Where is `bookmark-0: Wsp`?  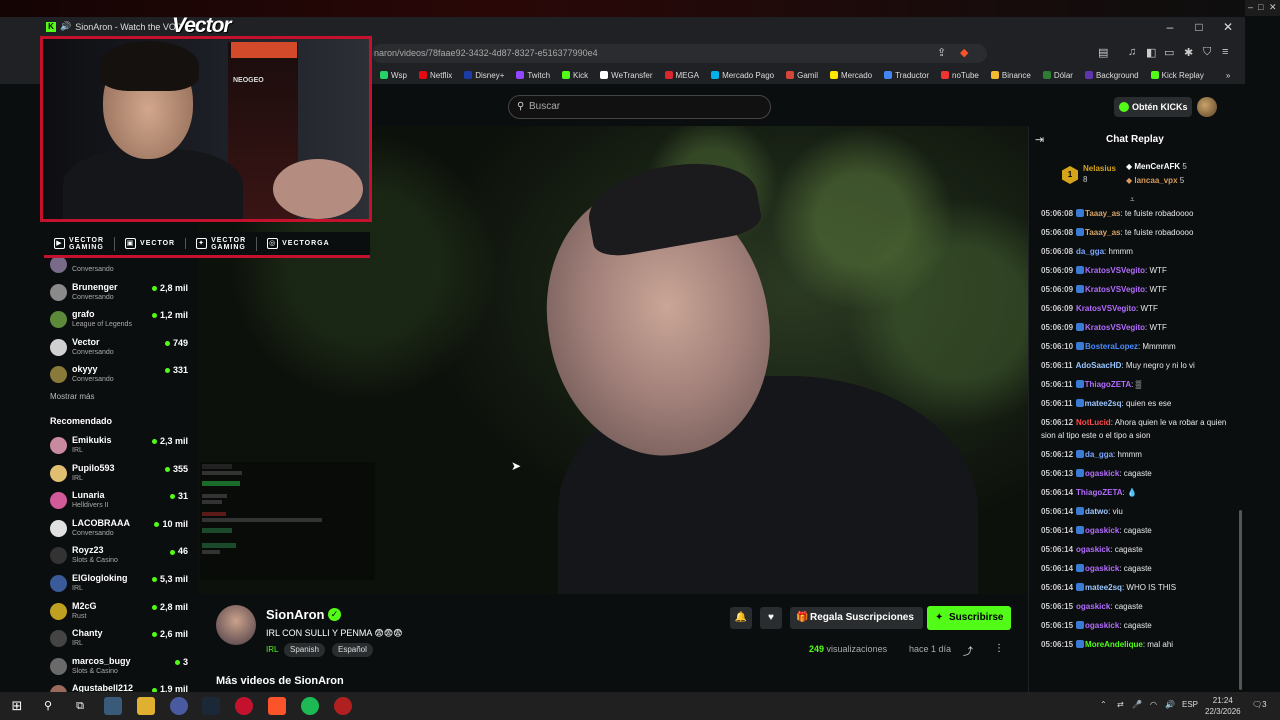
bookmark-0: Wsp is located at coordinates (393, 75).